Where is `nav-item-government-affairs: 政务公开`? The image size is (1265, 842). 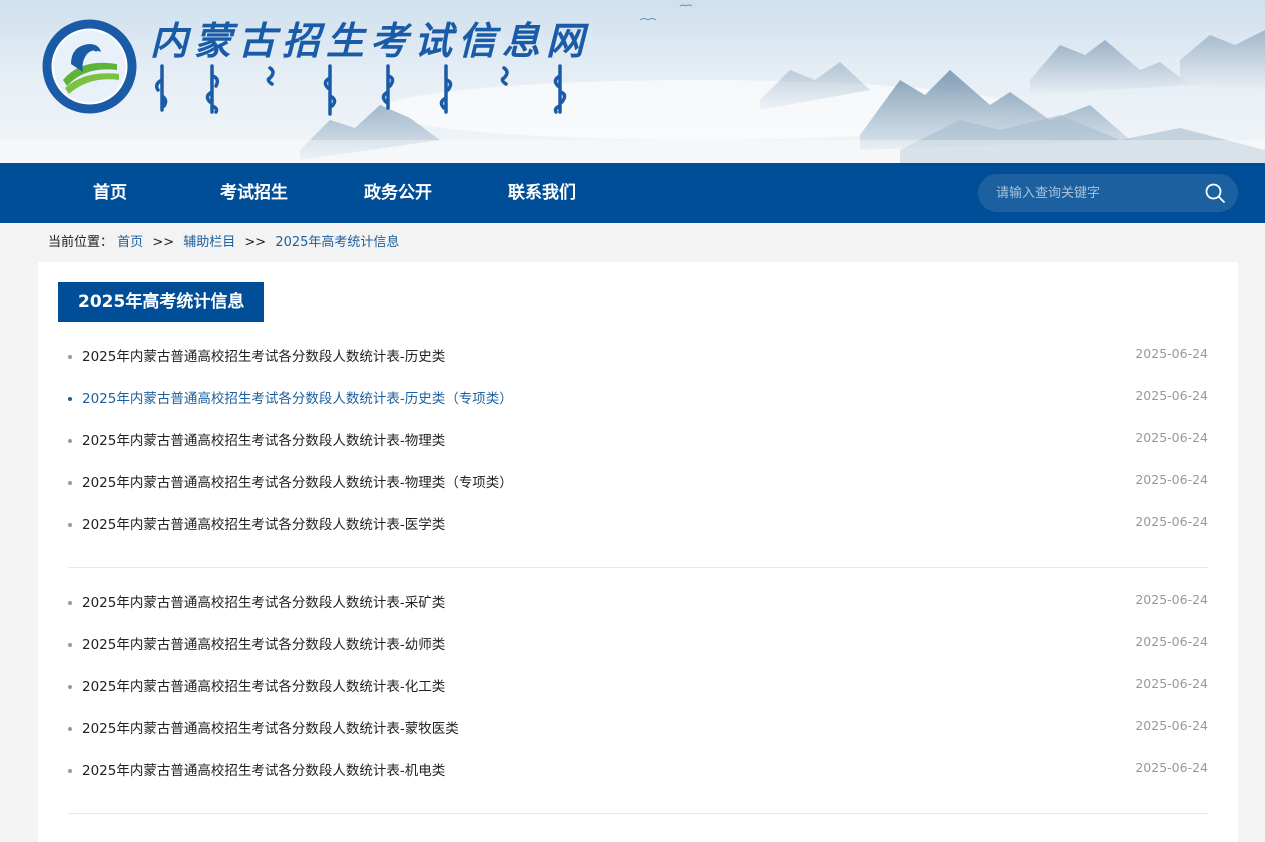 nav-item-government-affairs: 政务公开 is located at coordinates (398, 193).